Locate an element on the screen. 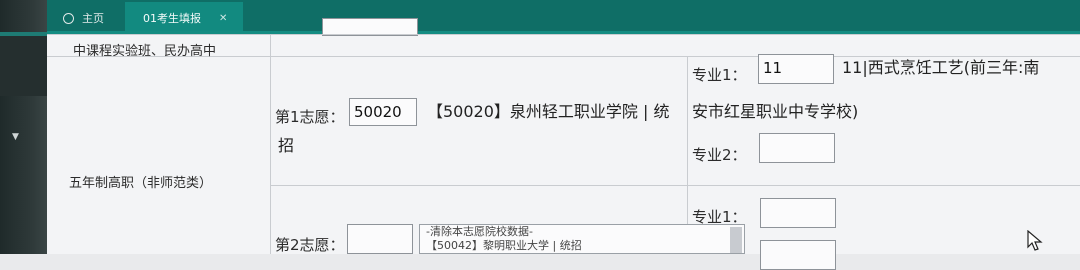  tab-home-label: 主页 is located at coordinates (93, 18).